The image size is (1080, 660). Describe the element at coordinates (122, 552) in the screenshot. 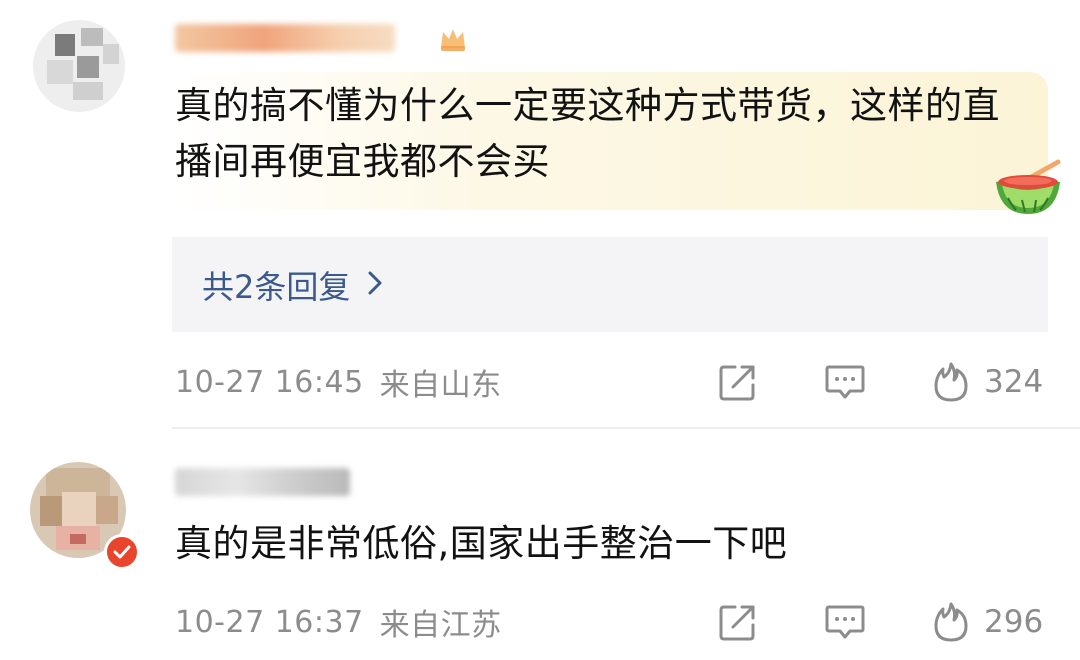

I see `verified-badge-icon` at that location.